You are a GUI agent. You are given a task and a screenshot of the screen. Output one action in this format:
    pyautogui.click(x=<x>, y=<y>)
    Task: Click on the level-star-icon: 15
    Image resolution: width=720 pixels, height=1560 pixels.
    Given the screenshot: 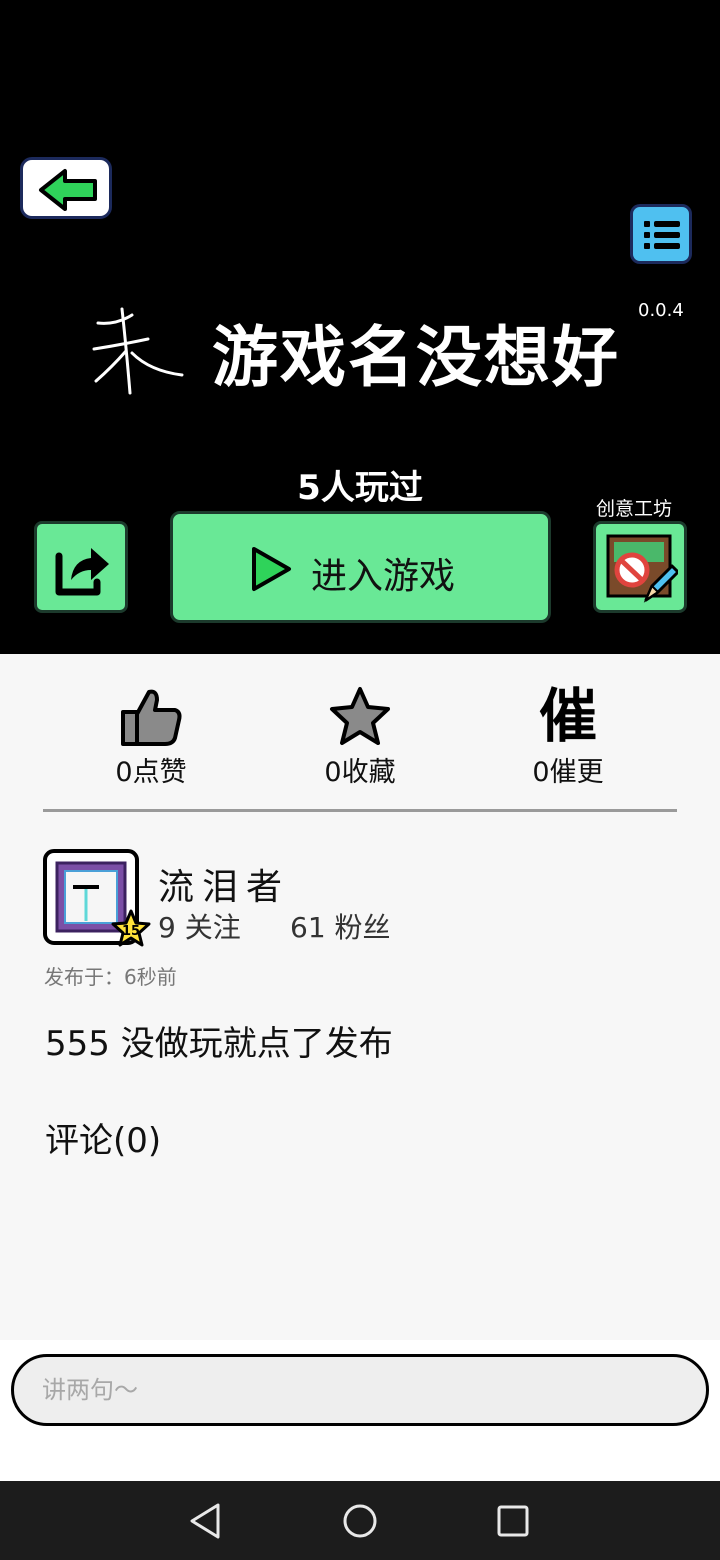 What is the action you would take?
    pyautogui.click(x=131, y=928)
    